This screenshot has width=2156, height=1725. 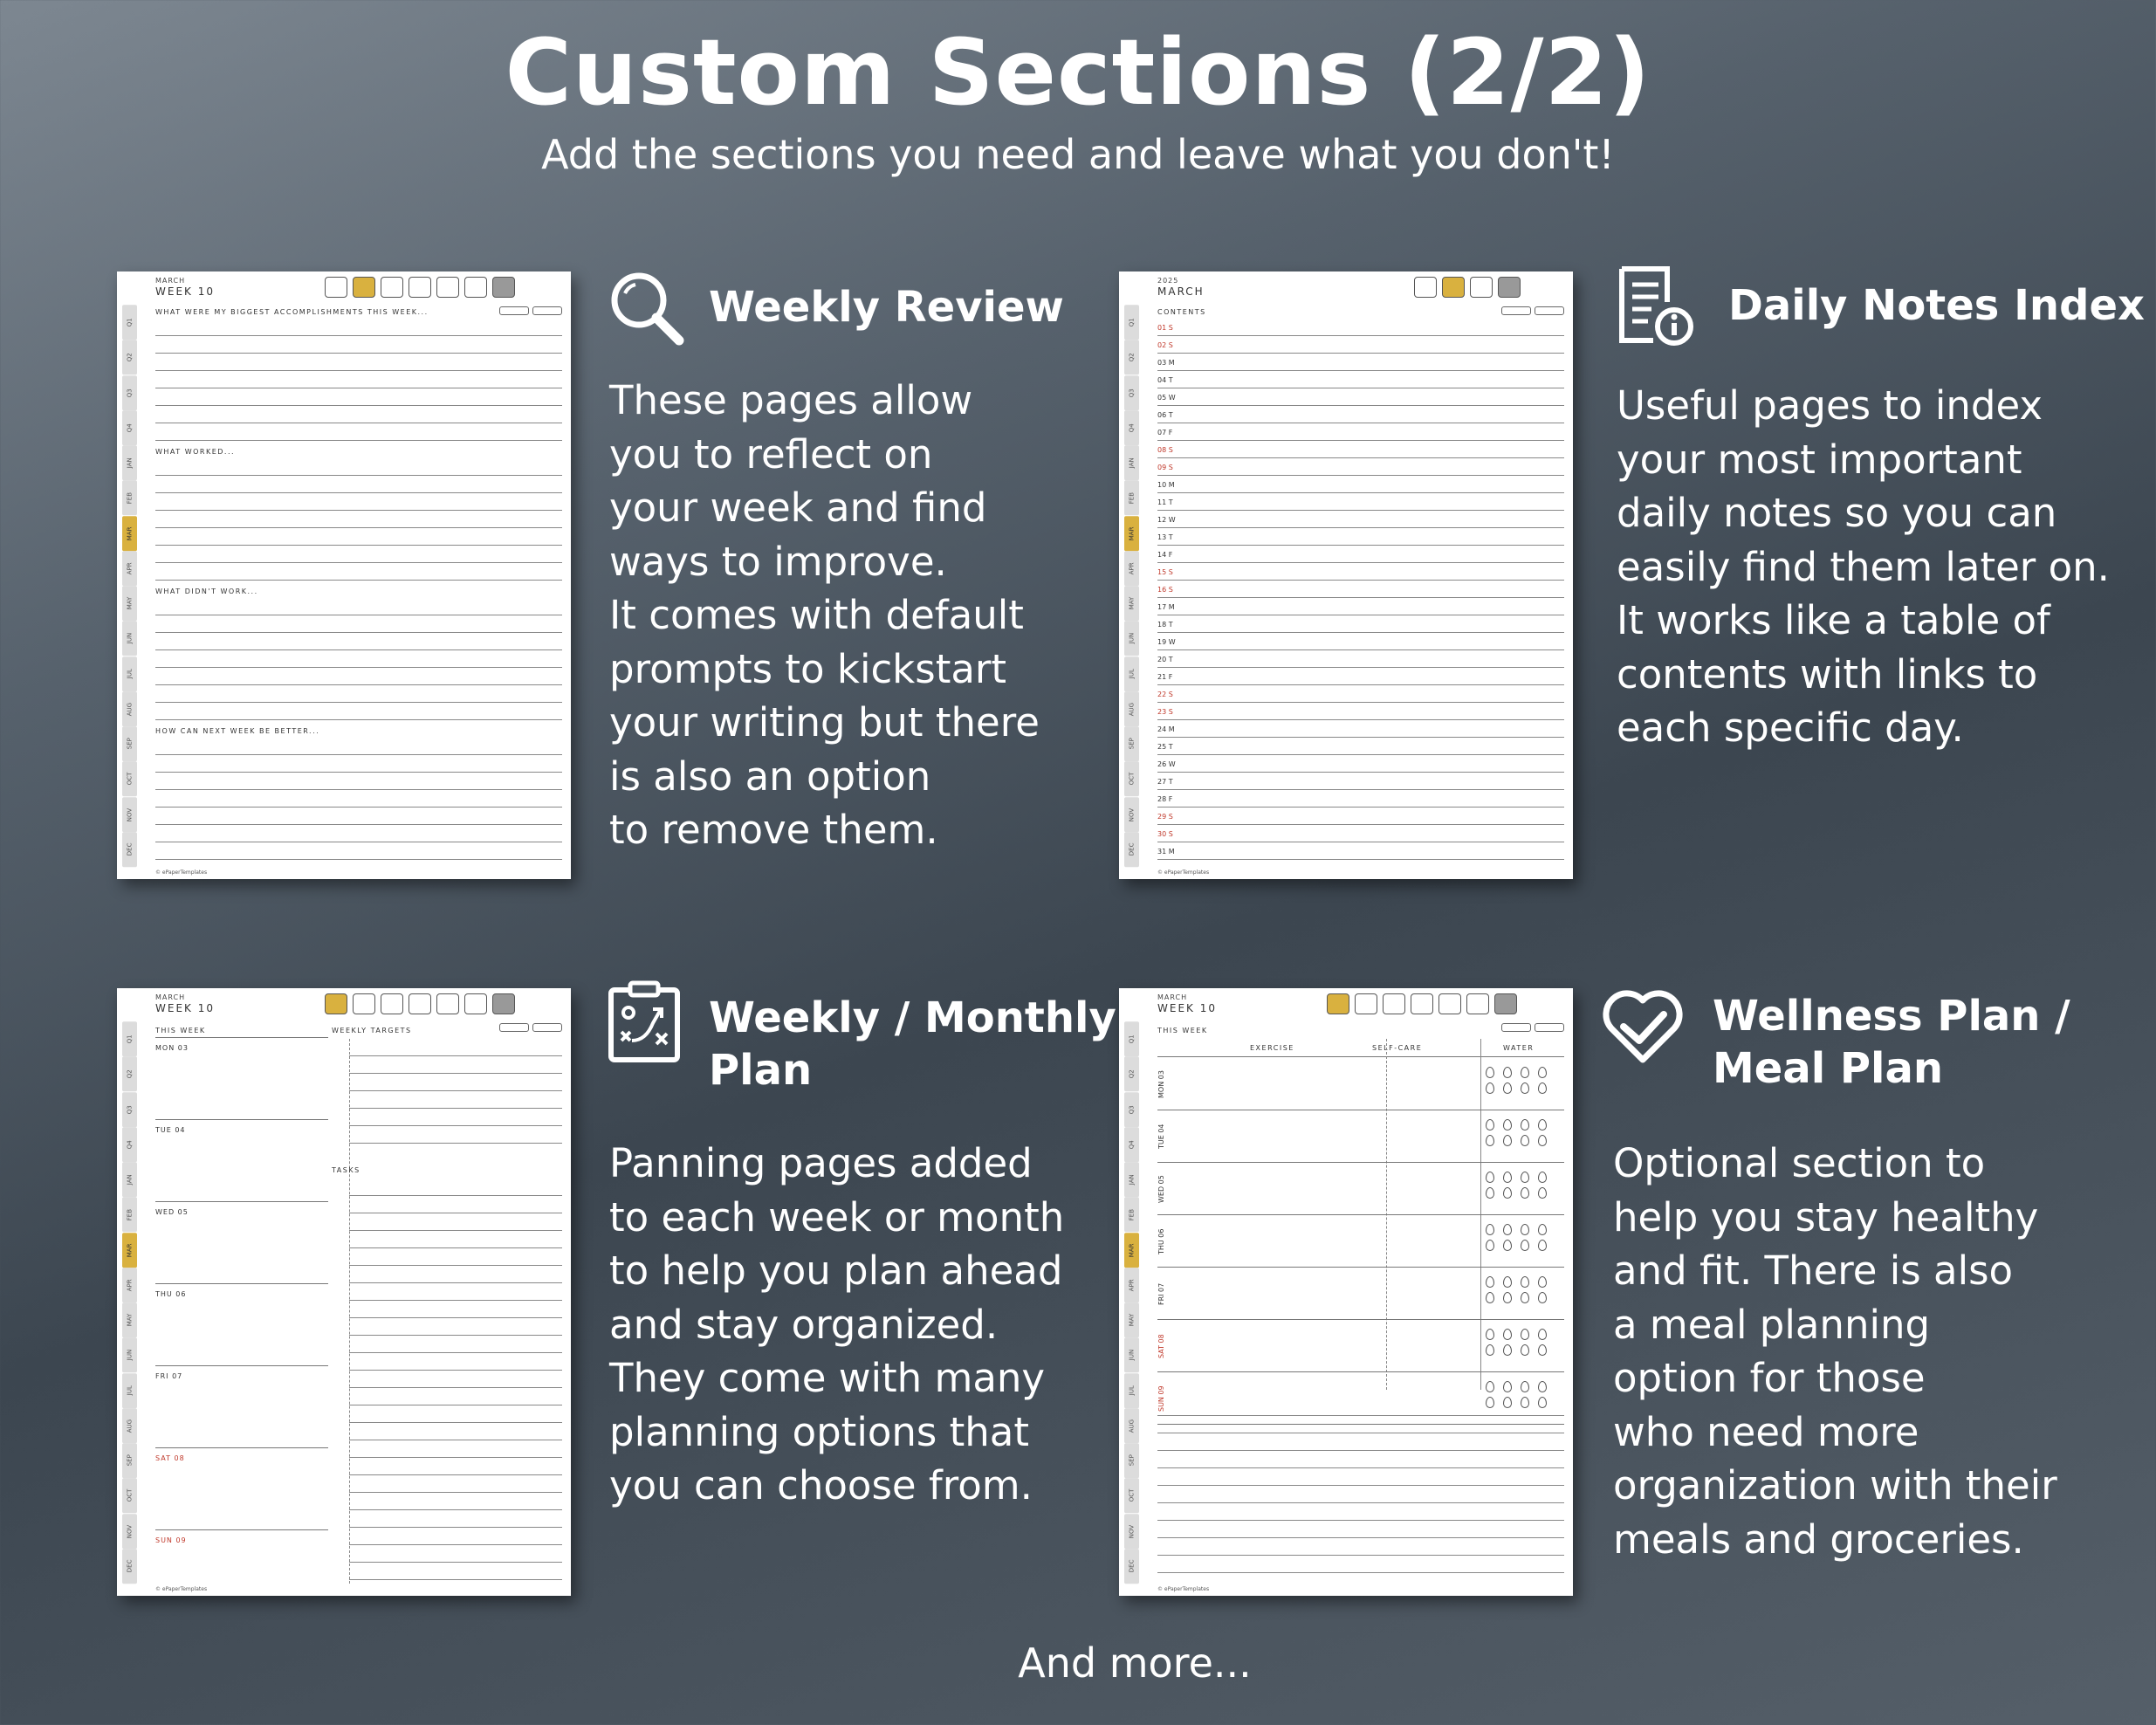 I want to click on index-row: 11 T, so click(x=1360, y=502).